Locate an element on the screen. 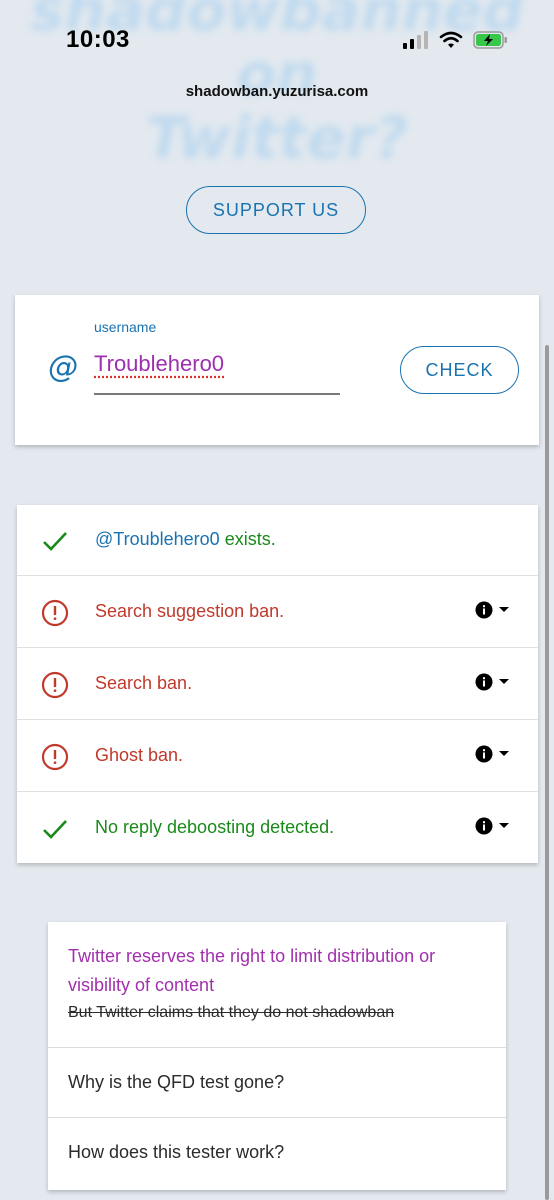 The height and width of the screenshot is (1200, 554). status-bar: 10:03 is located at coordinates (277, 40).